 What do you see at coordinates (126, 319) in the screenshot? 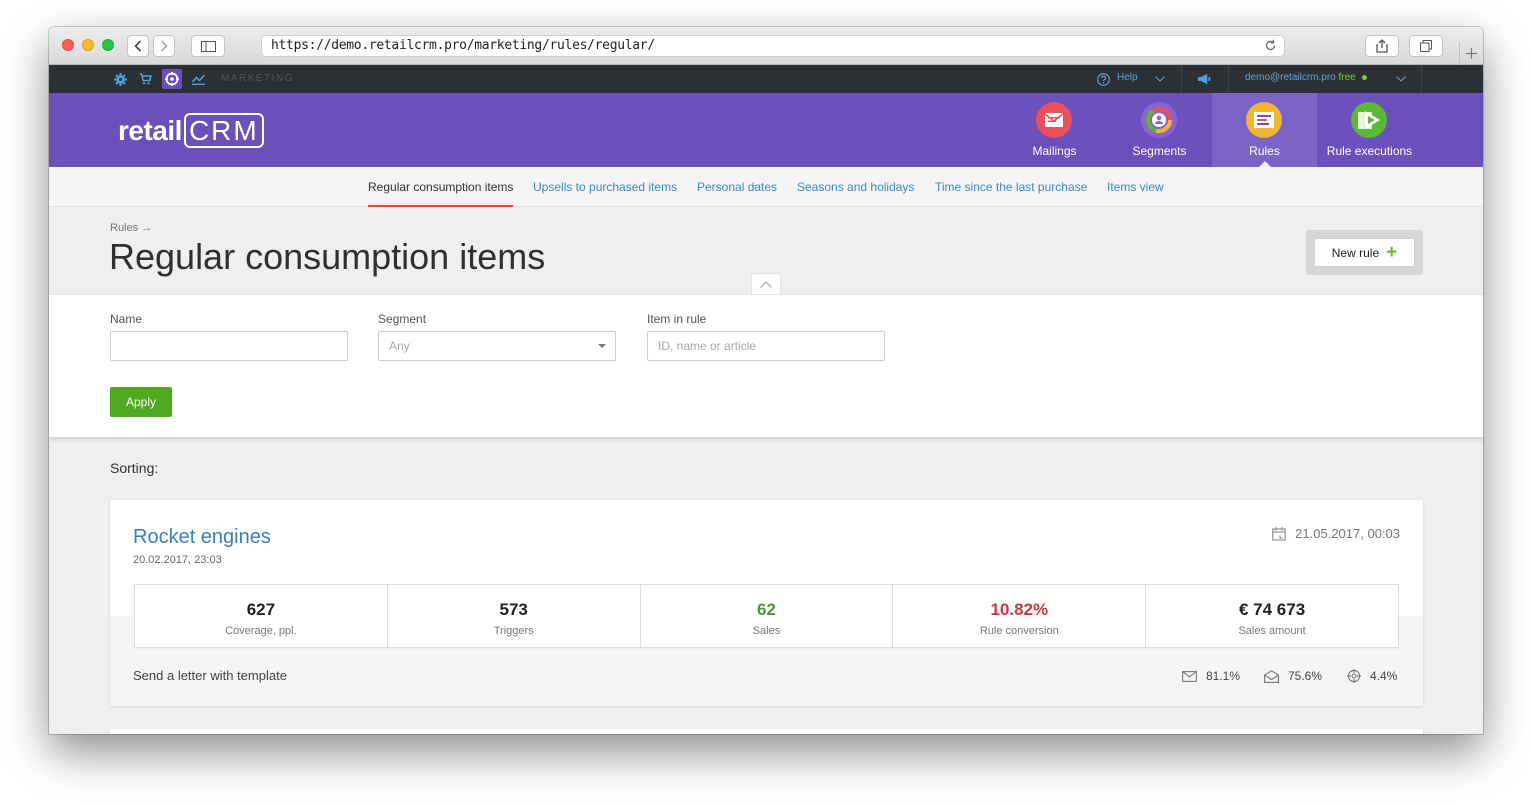
I see `name-filter-label: Name` at bounding box center [126, 319].